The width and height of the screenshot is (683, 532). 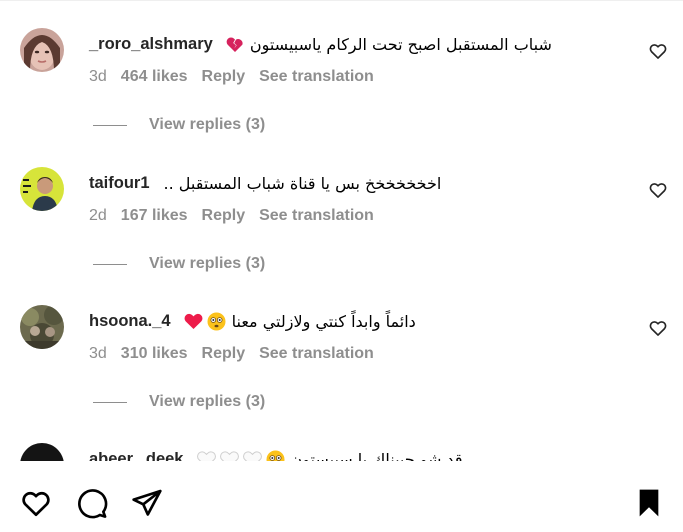 What do you see at coordinates (323, 321) in the screenshot?
I see `comment-text: دائماً وابداً كنتي ولازلتي معنا` at bounding box center [323, 321].